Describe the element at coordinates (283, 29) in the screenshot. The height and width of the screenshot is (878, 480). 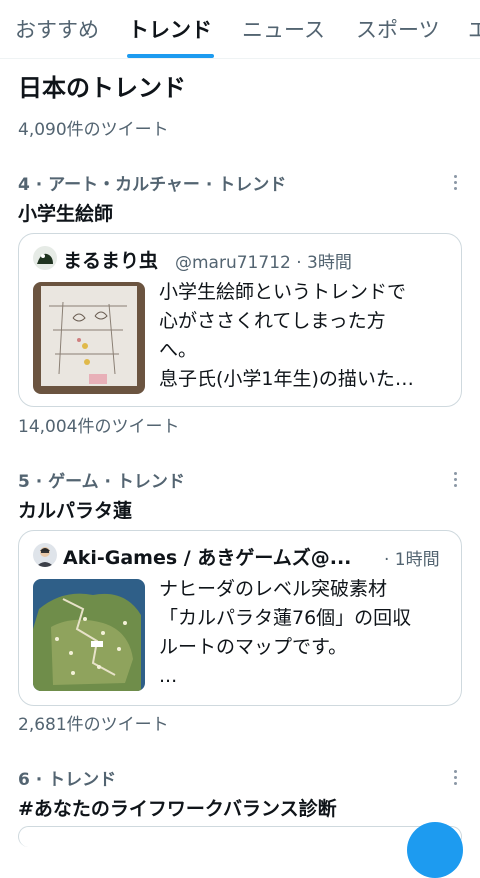
I see `tab-news: ニュース` at that location.